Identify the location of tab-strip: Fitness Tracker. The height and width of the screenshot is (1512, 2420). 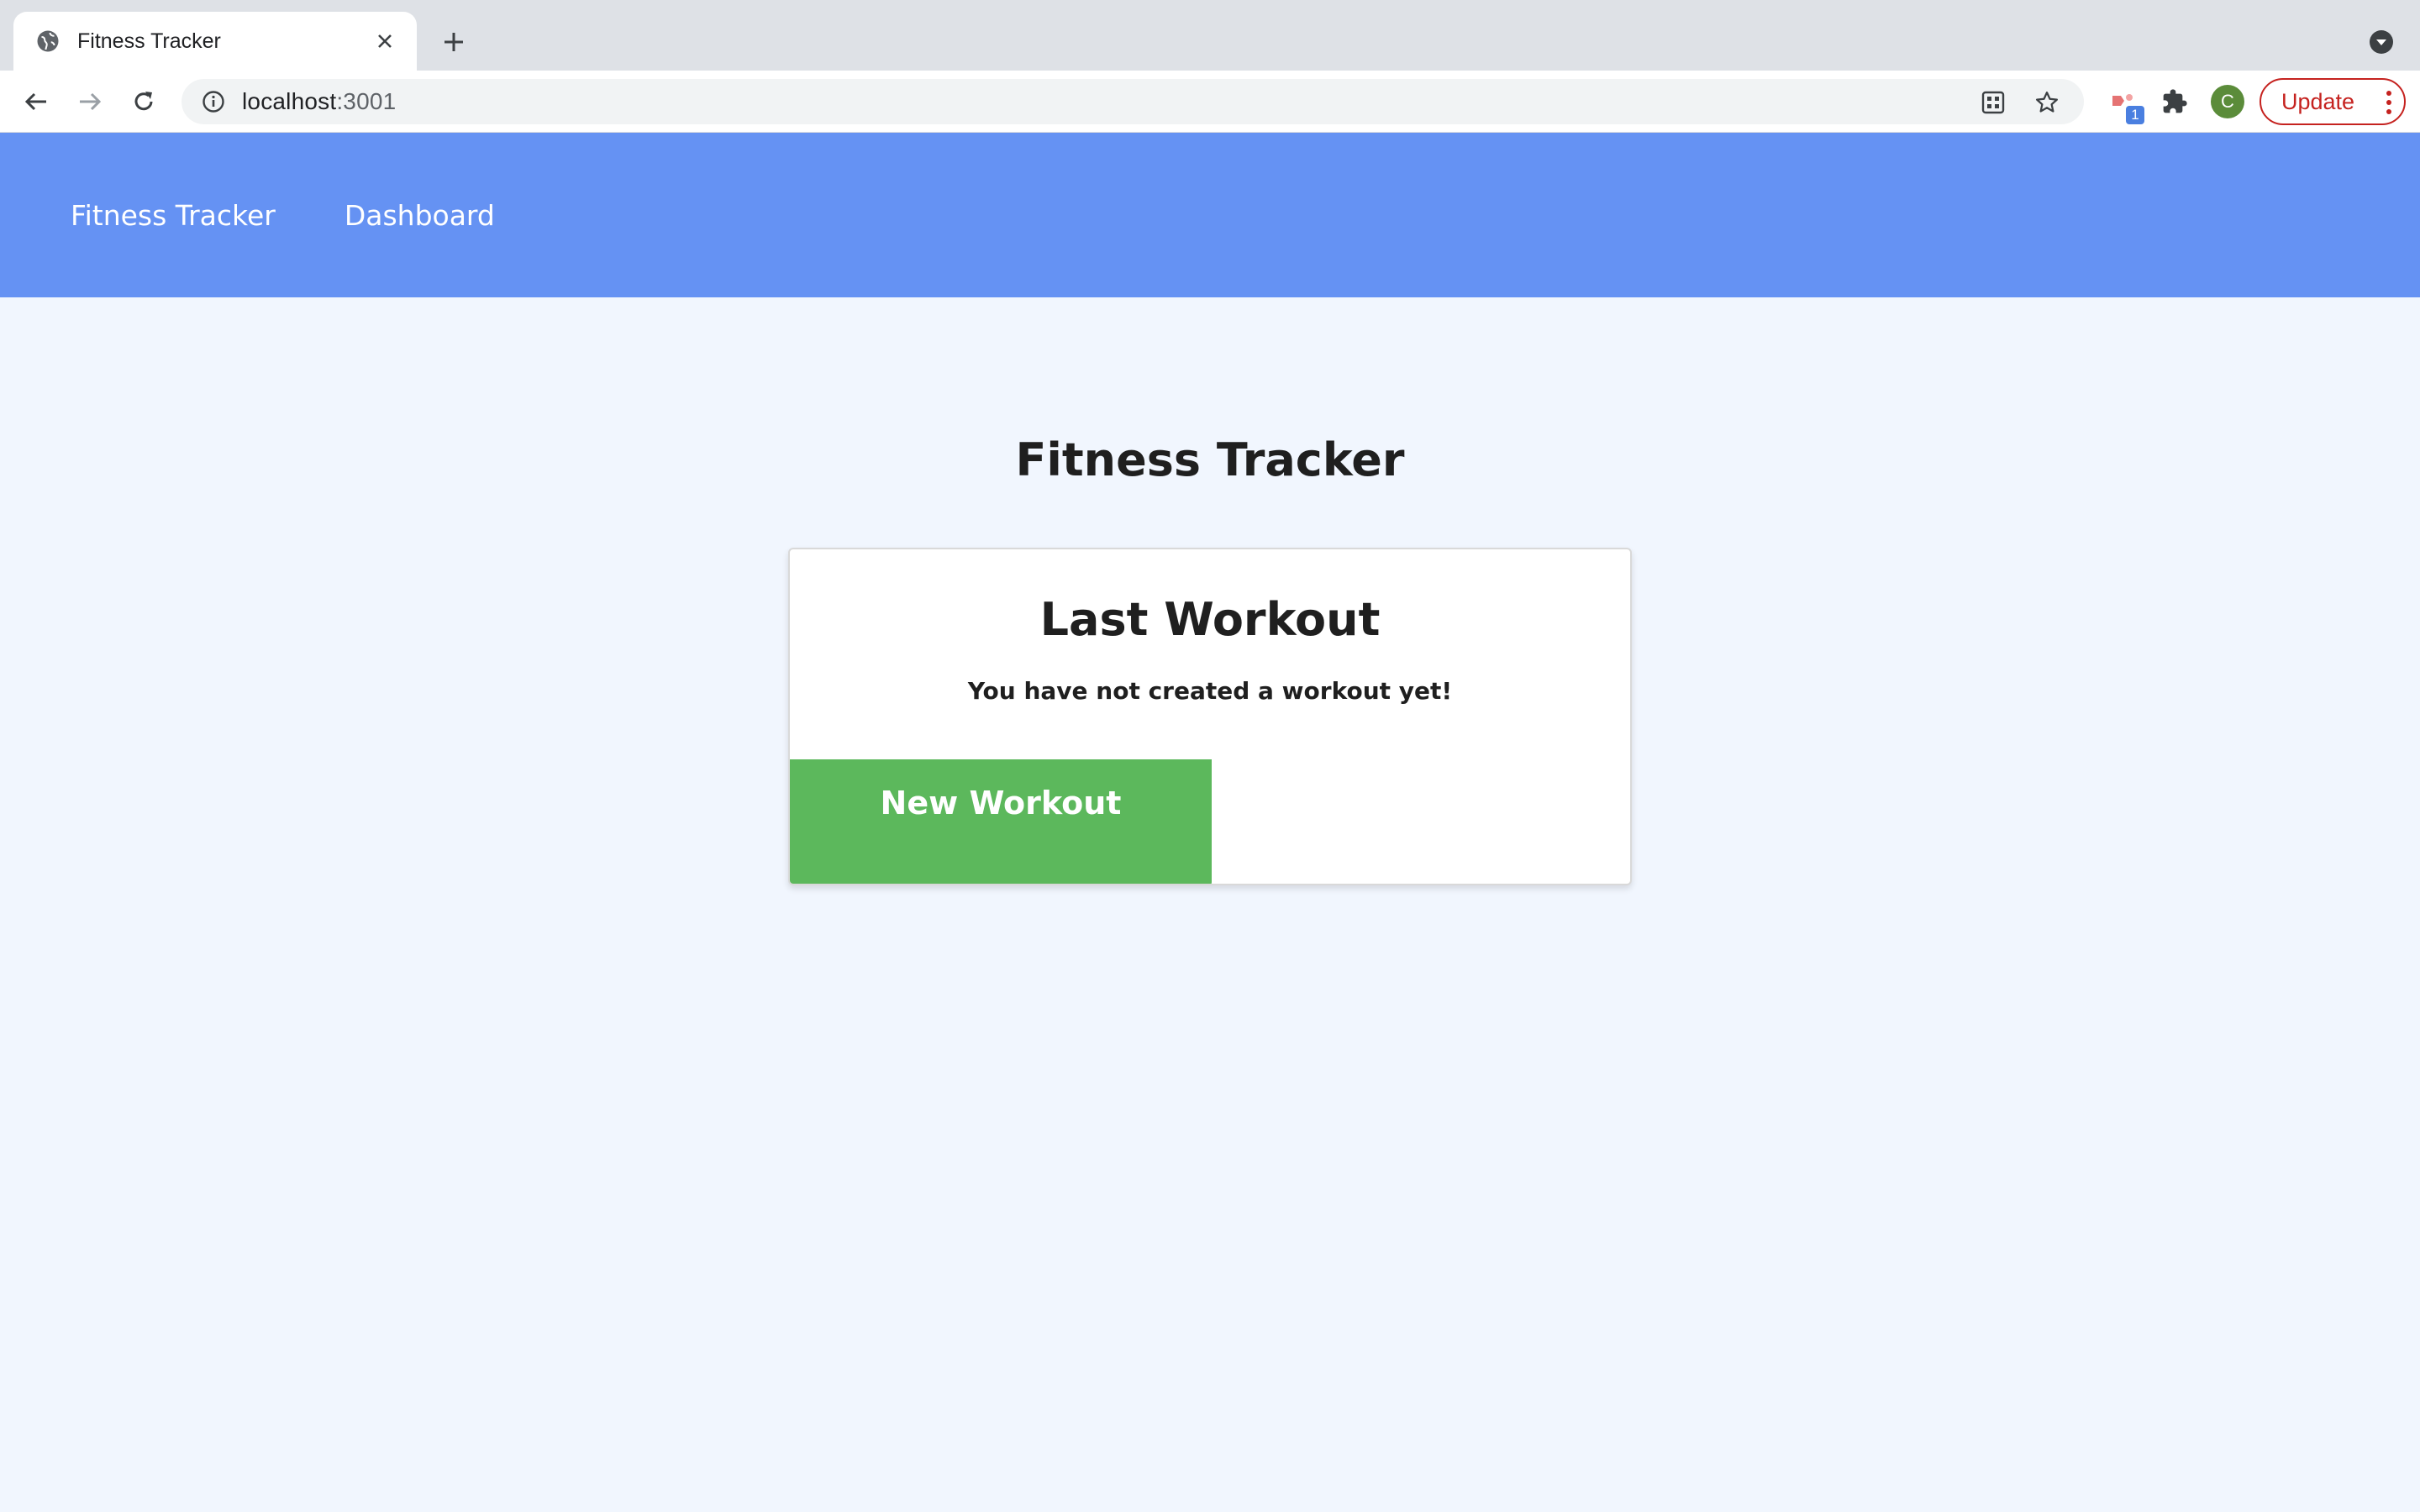
(1210, 35).